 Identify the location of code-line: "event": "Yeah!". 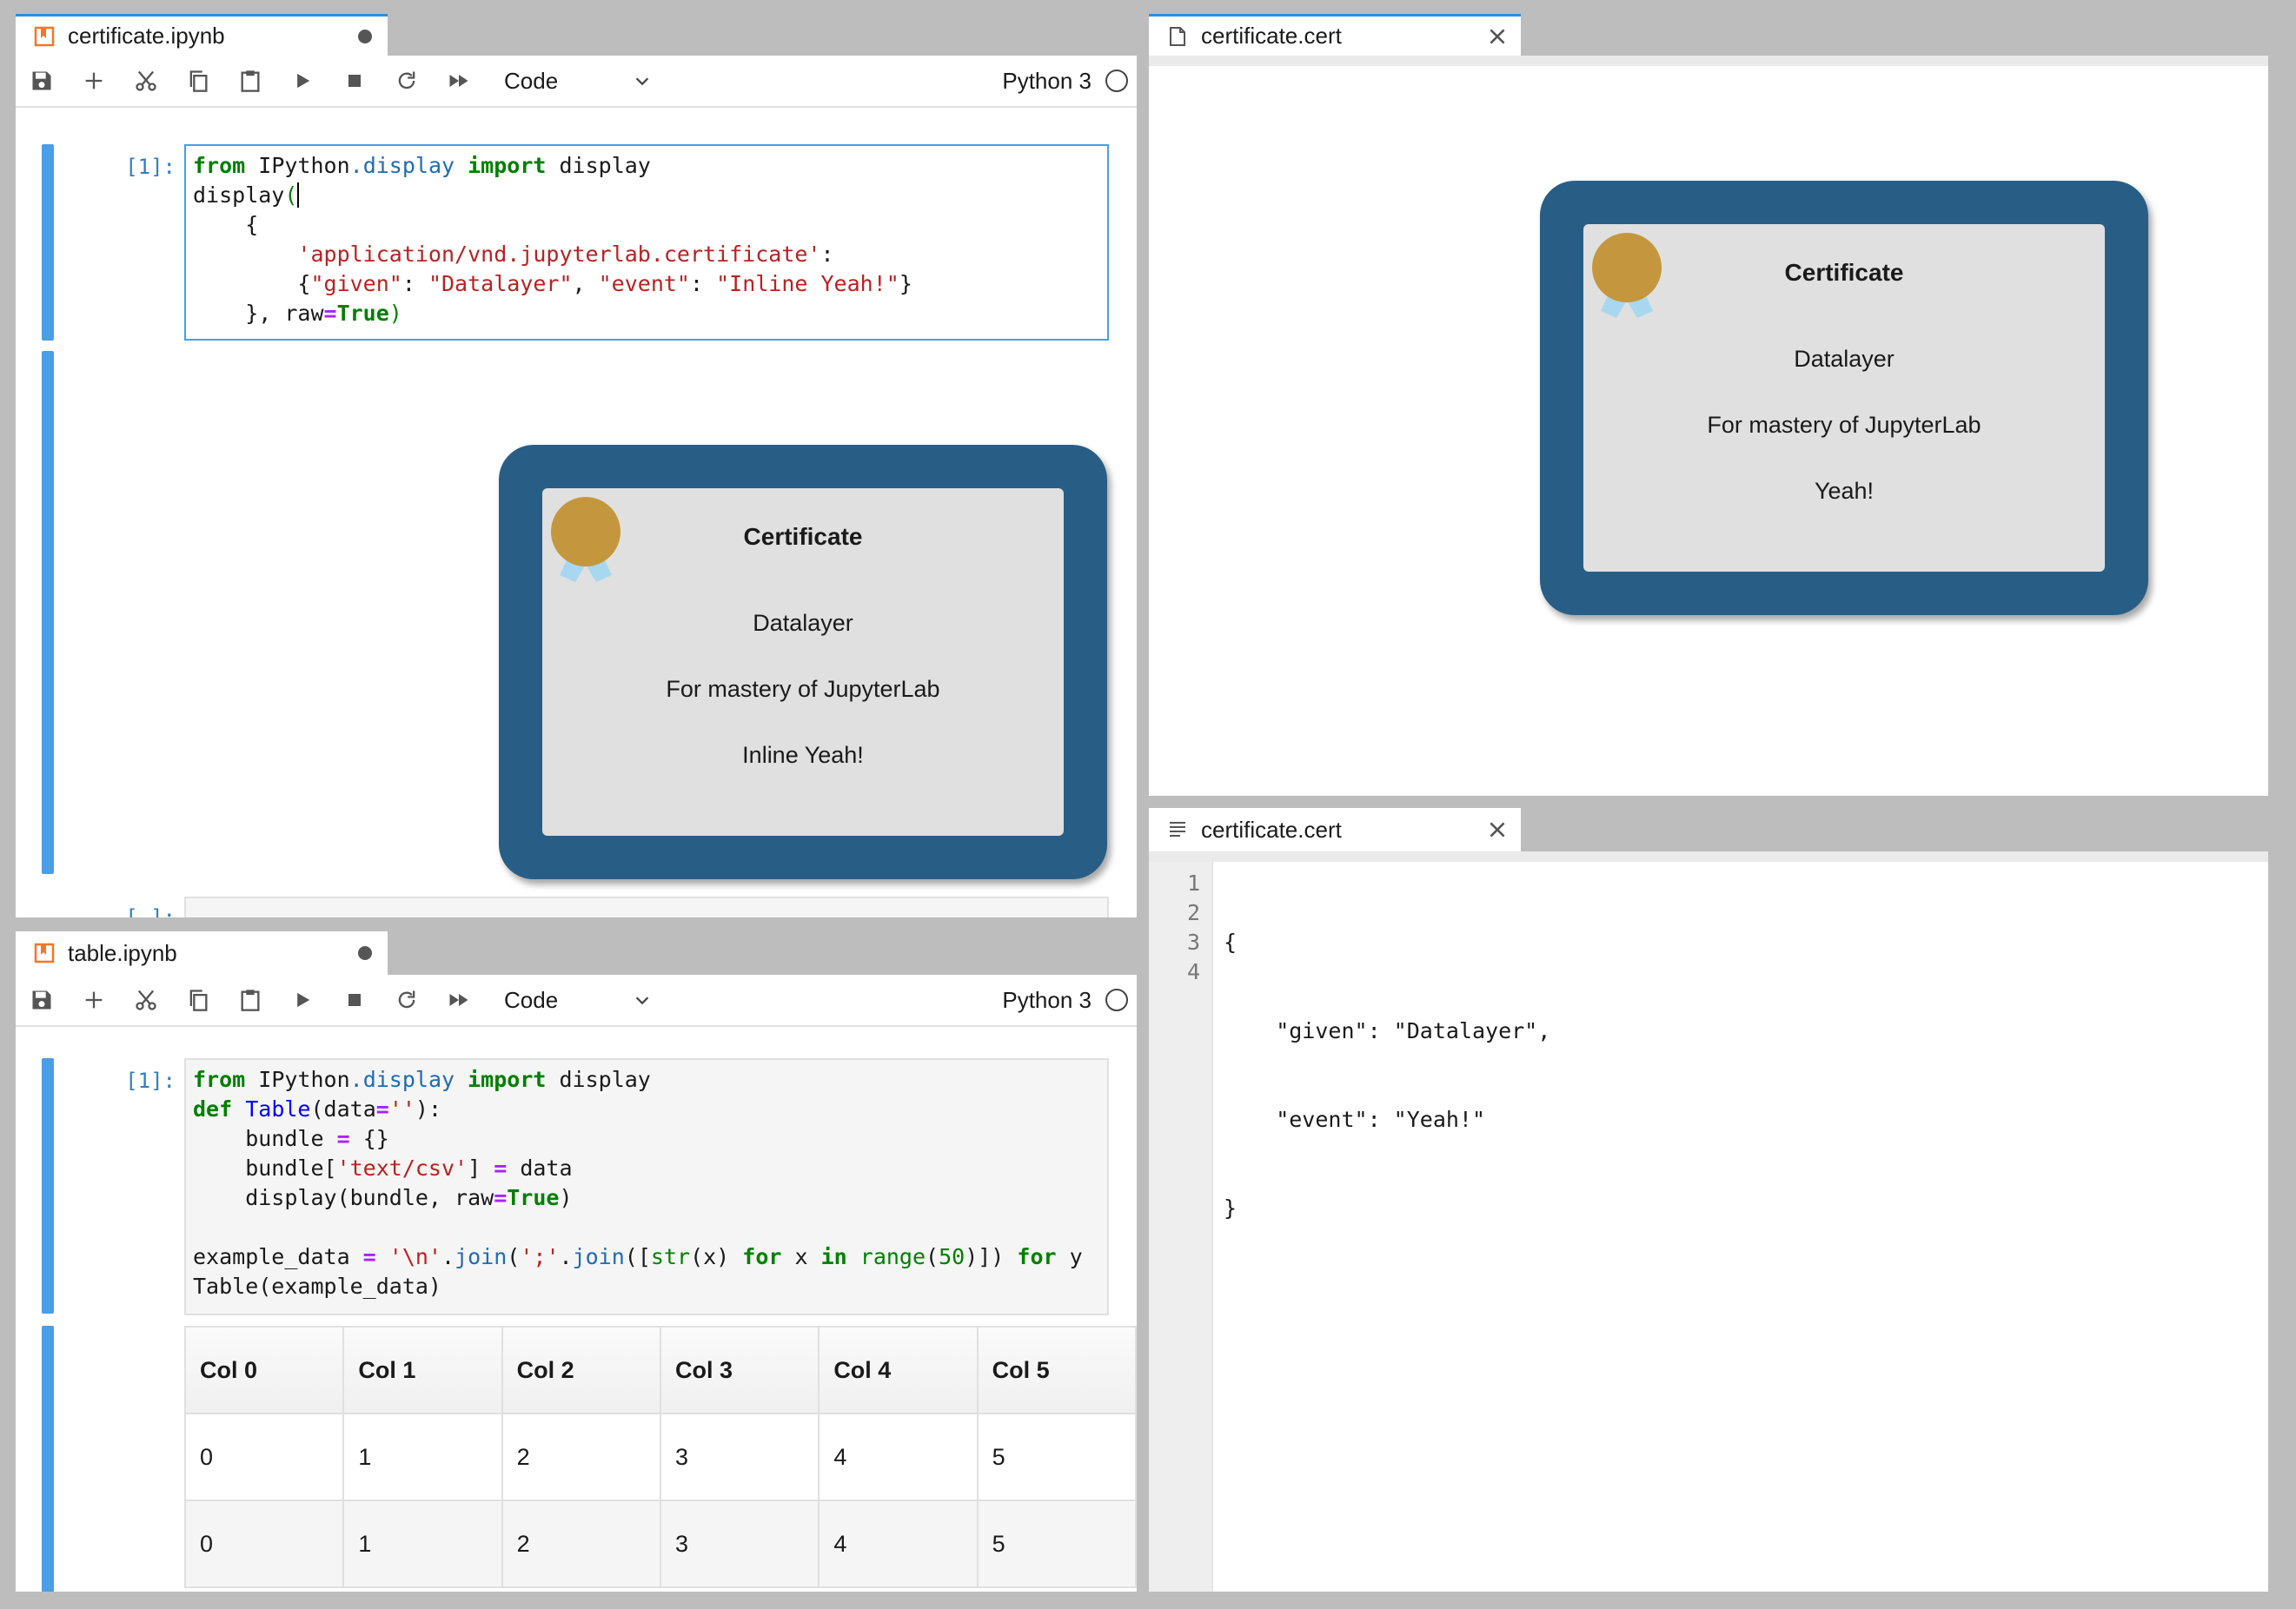
(1746, 1120).